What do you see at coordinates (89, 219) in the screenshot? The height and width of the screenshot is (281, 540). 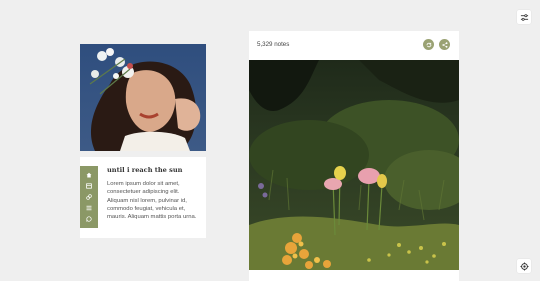 I see `message-icon` at bounding box center [89, 219].